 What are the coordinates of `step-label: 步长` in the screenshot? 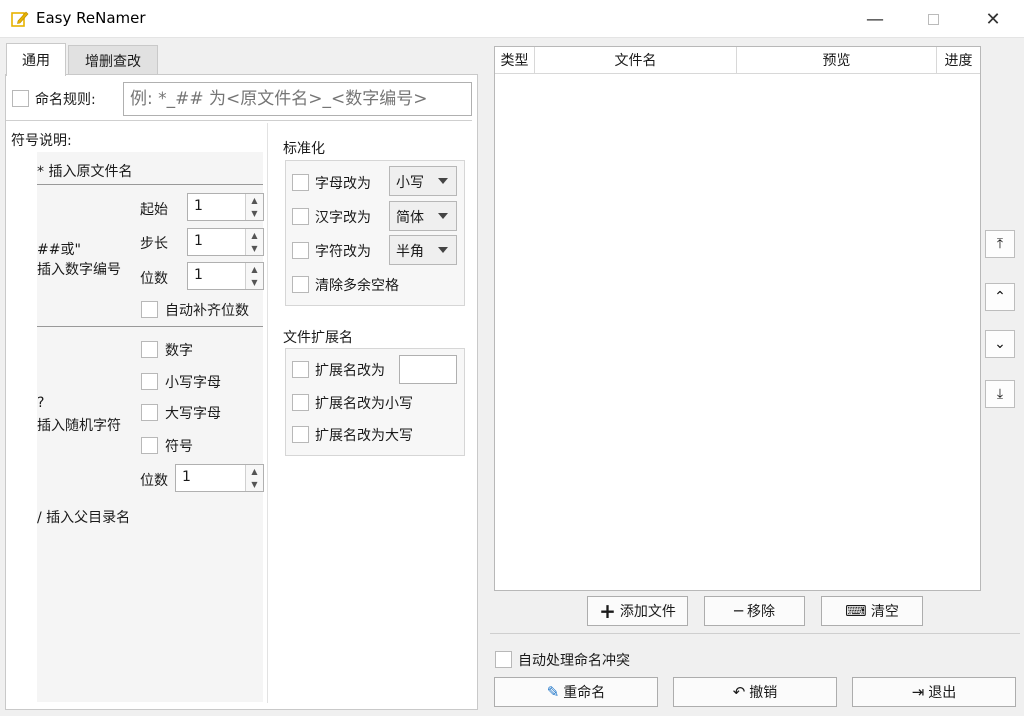 It's located at (154, 244).